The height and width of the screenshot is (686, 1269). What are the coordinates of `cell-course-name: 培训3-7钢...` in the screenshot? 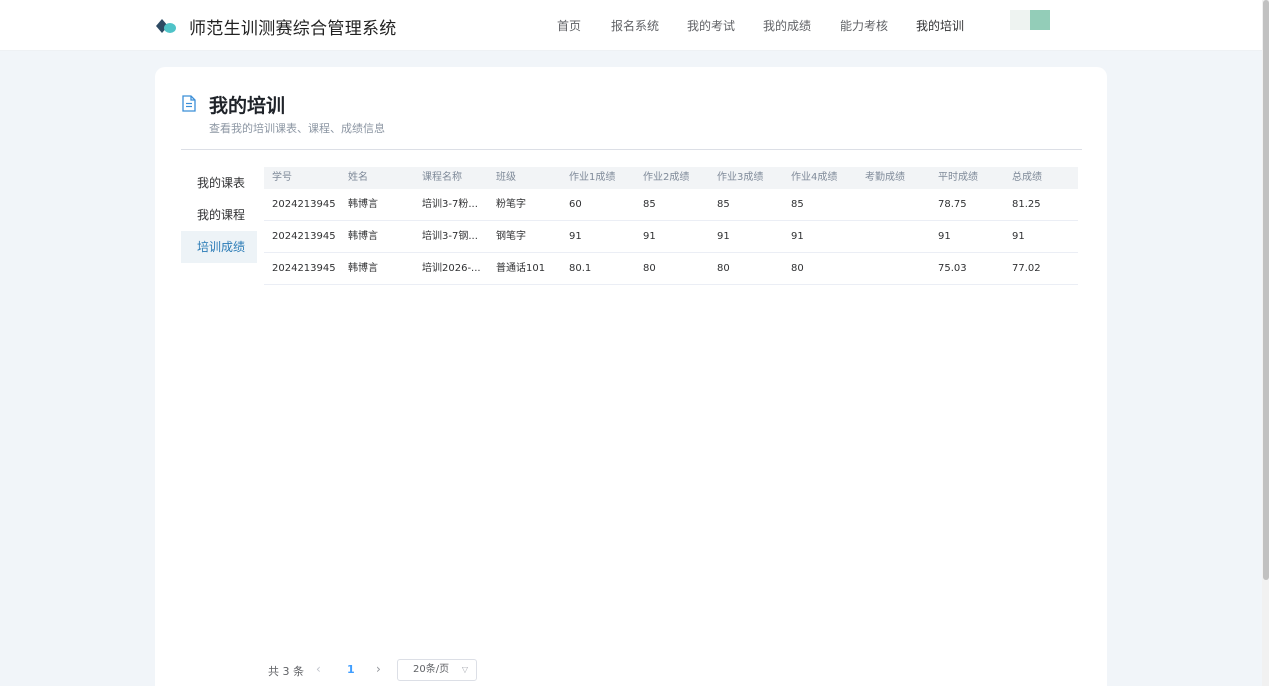 It's located at (450, 236).